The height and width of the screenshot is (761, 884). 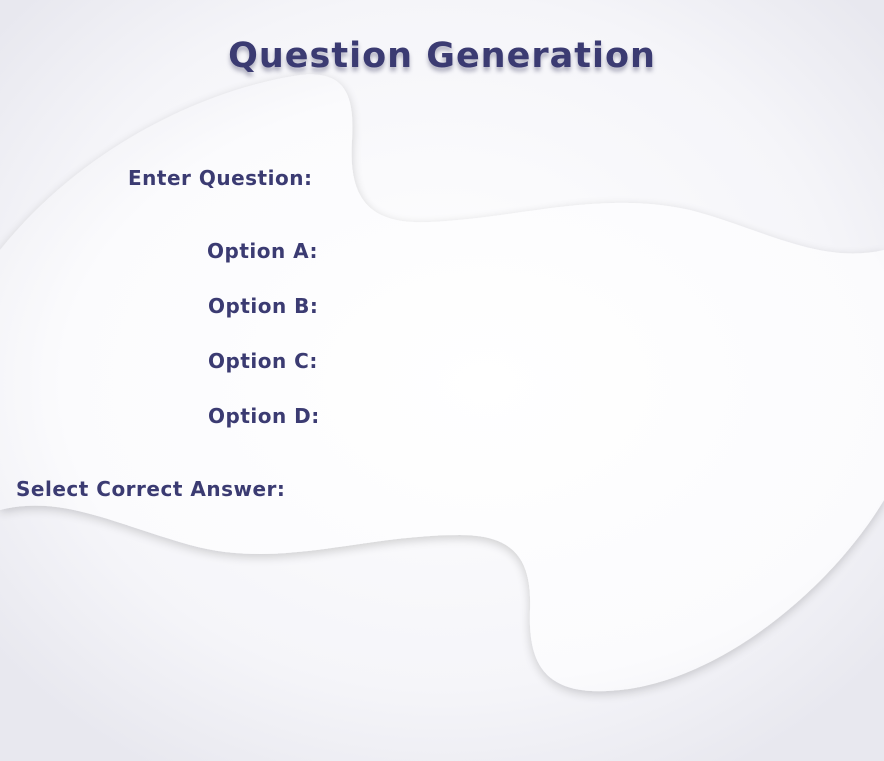 What do you see at coordinates (540, 417) in the screenshot?
I see `option-d-input` at bounding box center [540, 417].